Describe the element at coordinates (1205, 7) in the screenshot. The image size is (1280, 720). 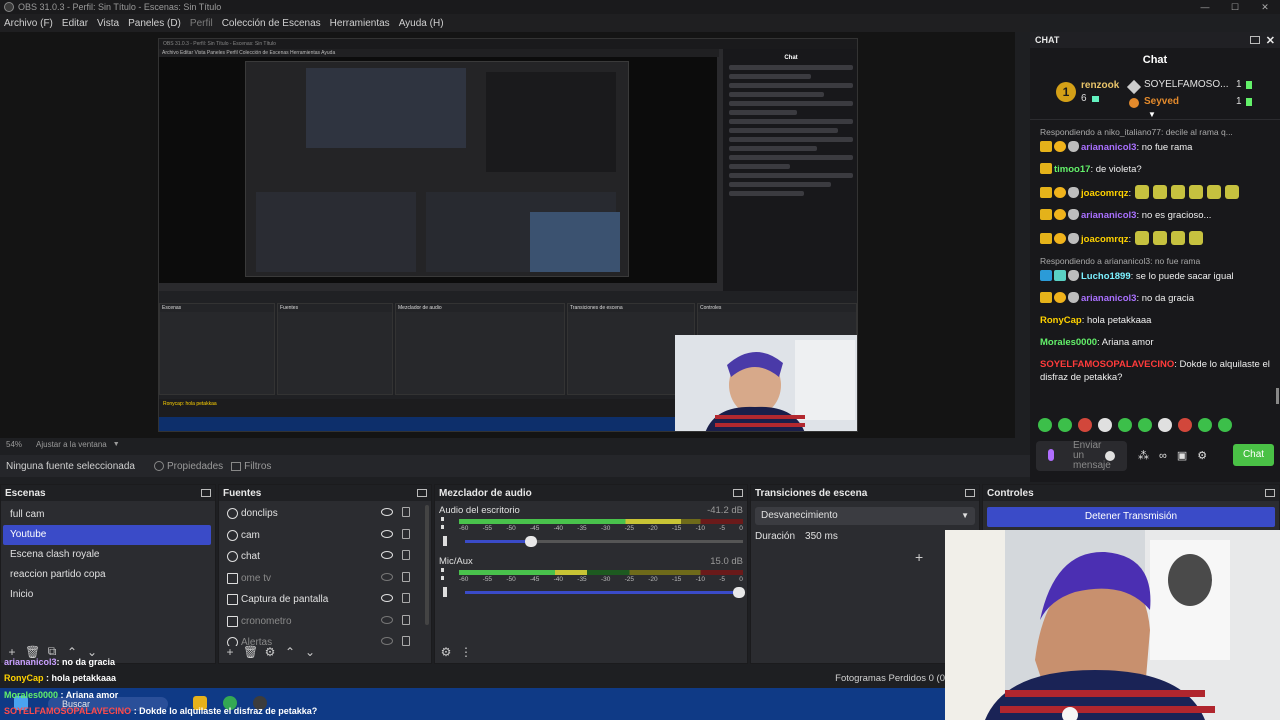
I see `minimize-button: —` at that location.